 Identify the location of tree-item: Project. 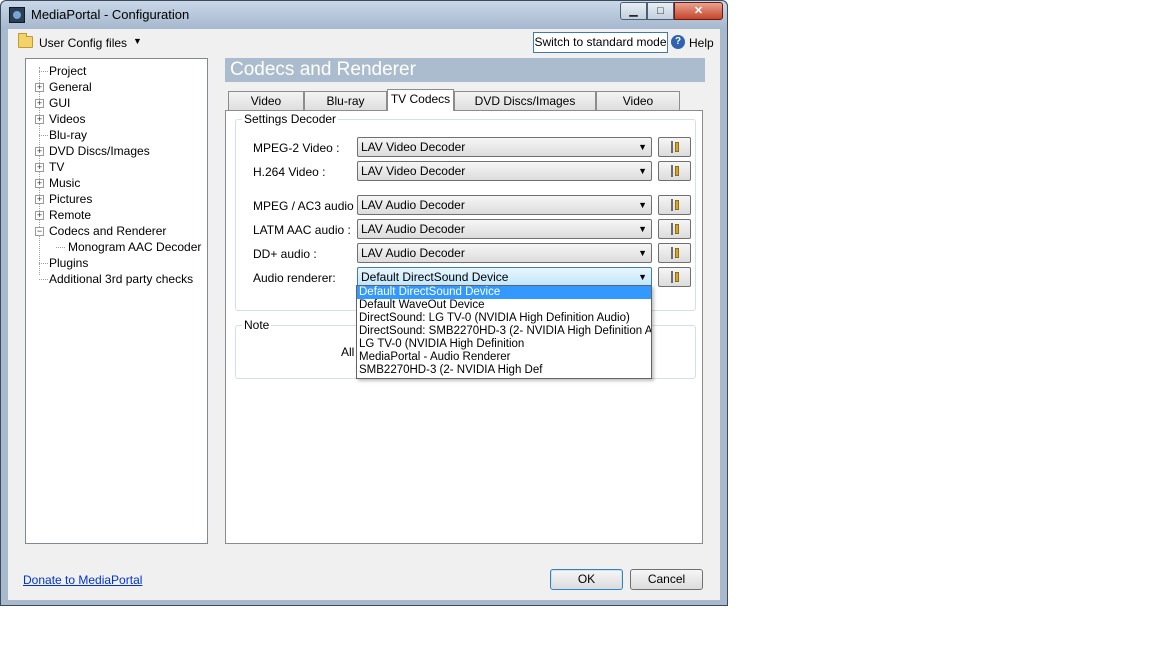
(63, 71).